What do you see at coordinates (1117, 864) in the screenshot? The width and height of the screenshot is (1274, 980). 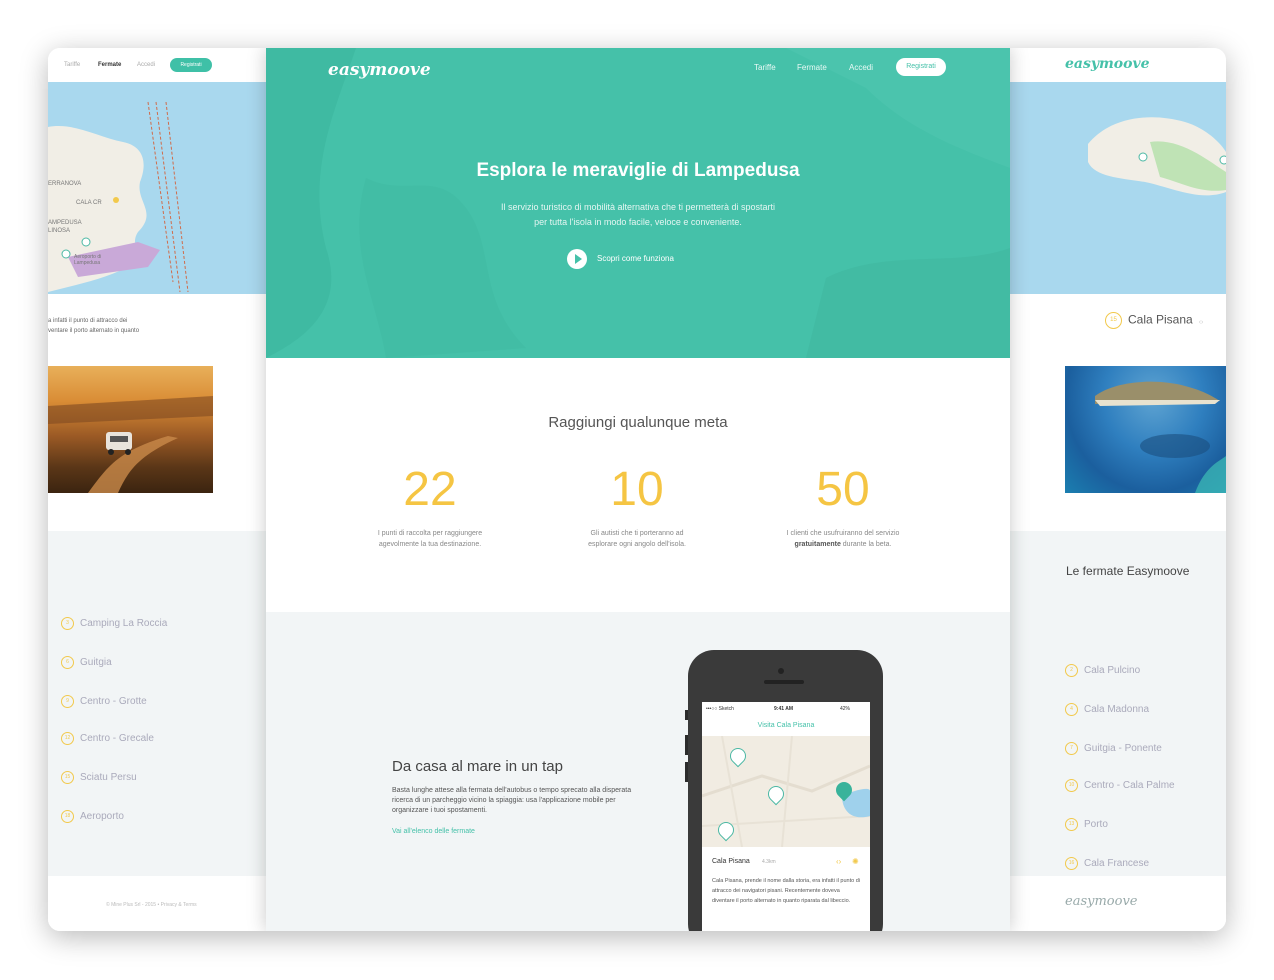 I see `stop-name: Cala Francese` at bounding box center [1117, 864].